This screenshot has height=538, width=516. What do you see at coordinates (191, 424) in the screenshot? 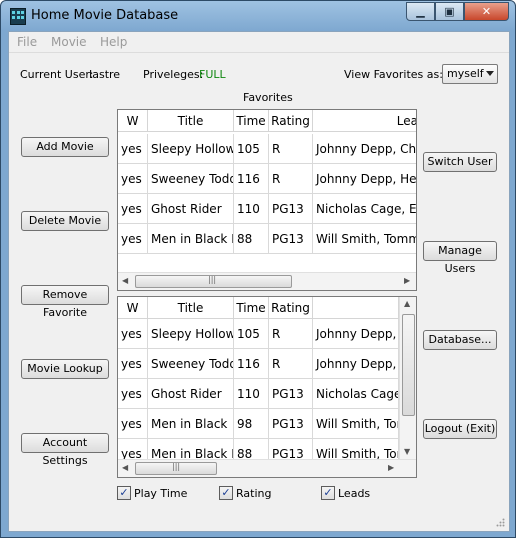
I see `cell-title: Men in Black` at bounding box center [191, 424].